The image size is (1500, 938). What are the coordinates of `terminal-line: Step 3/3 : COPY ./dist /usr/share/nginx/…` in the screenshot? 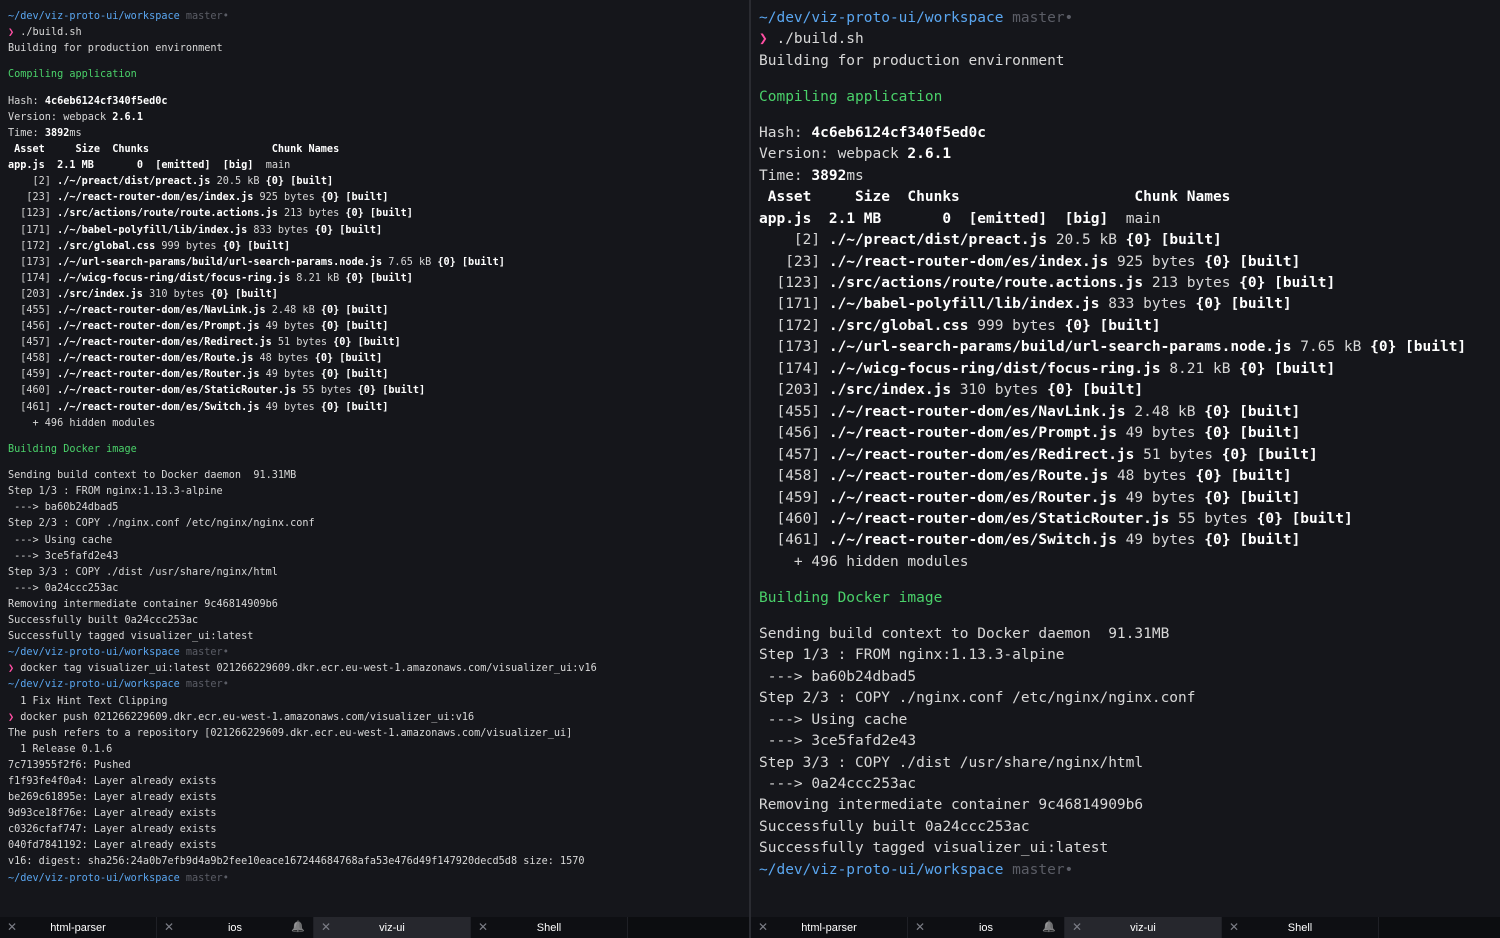 It's located at (1125, 763).